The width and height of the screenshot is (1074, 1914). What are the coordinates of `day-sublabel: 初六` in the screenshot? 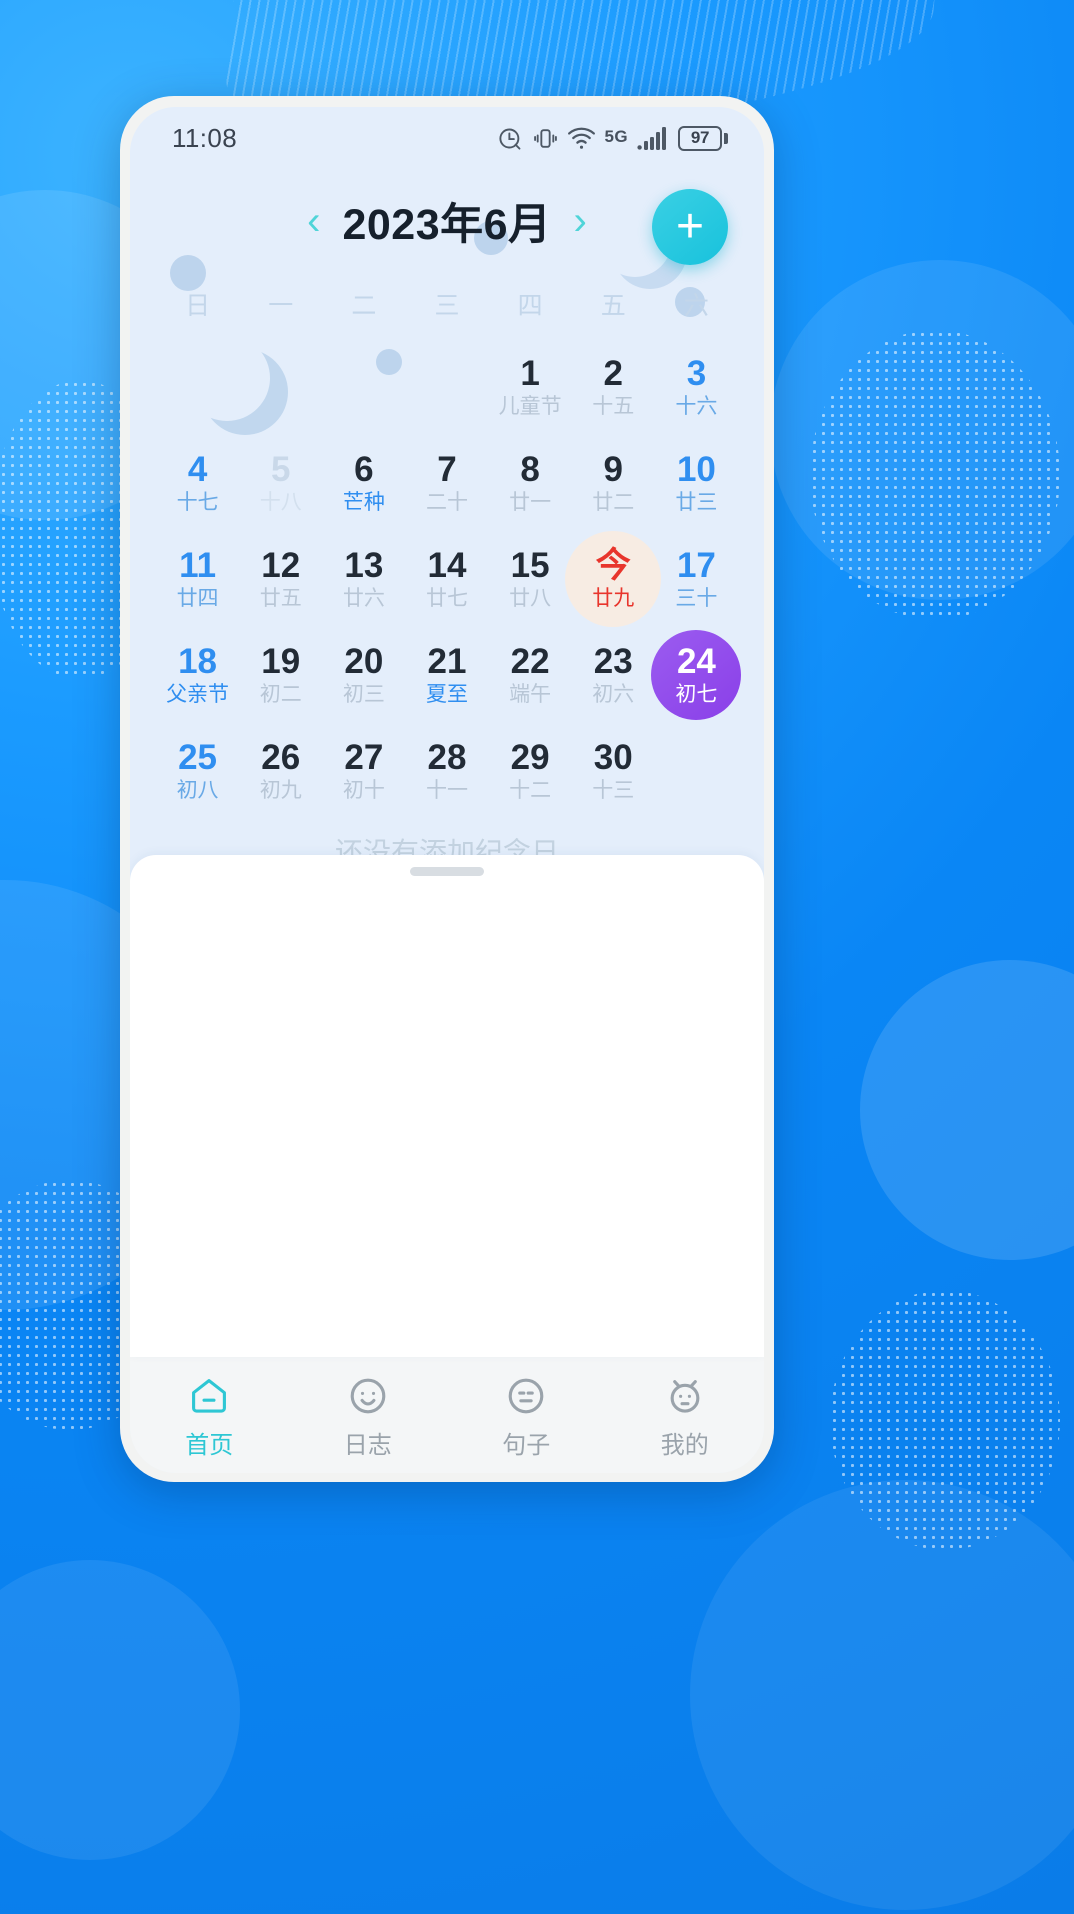 It's located at (613, 694).